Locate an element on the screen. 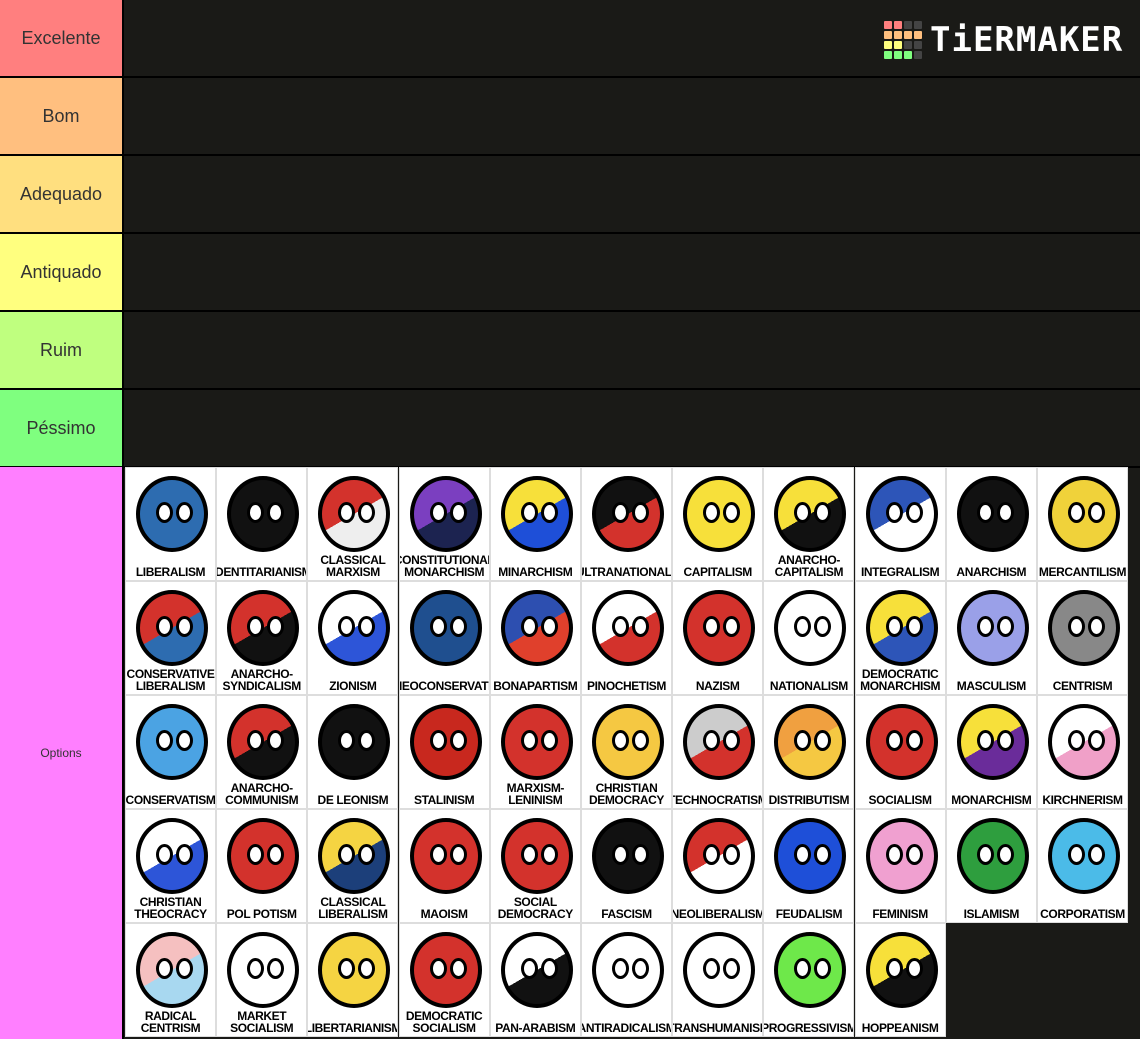  tier-item: Minarchism is located at coordinates (535, 524).